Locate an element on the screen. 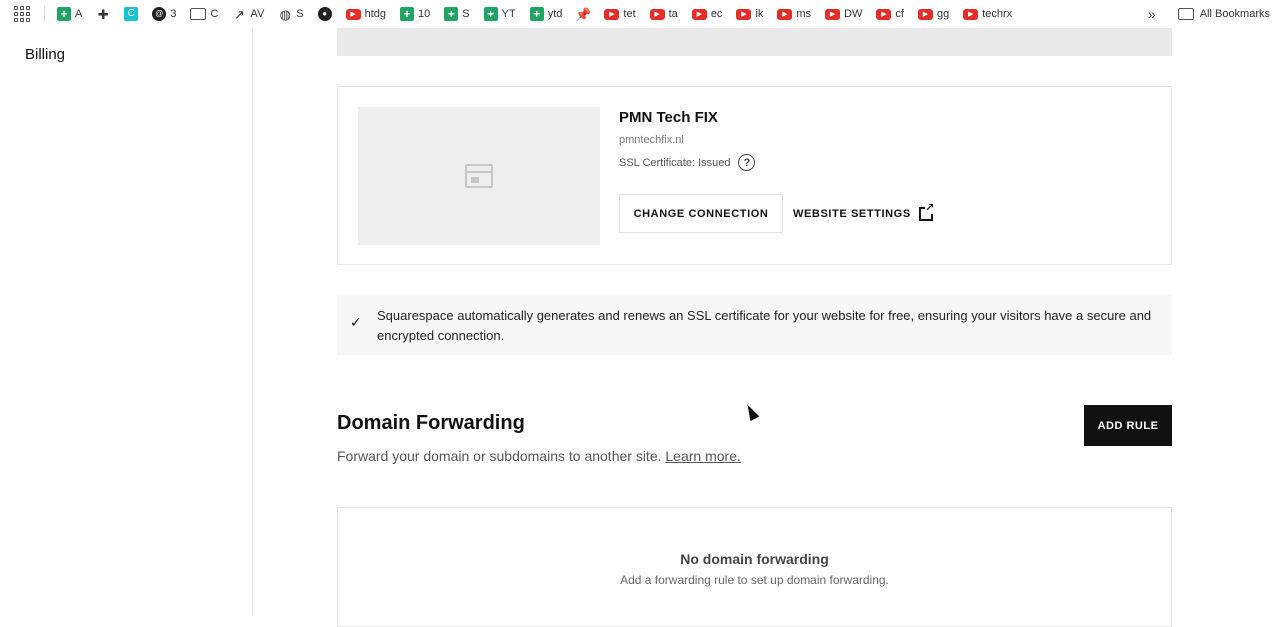 This screenshot has width=1280, height=627. bookmark-label: AV is located at coordinates (257, 14).